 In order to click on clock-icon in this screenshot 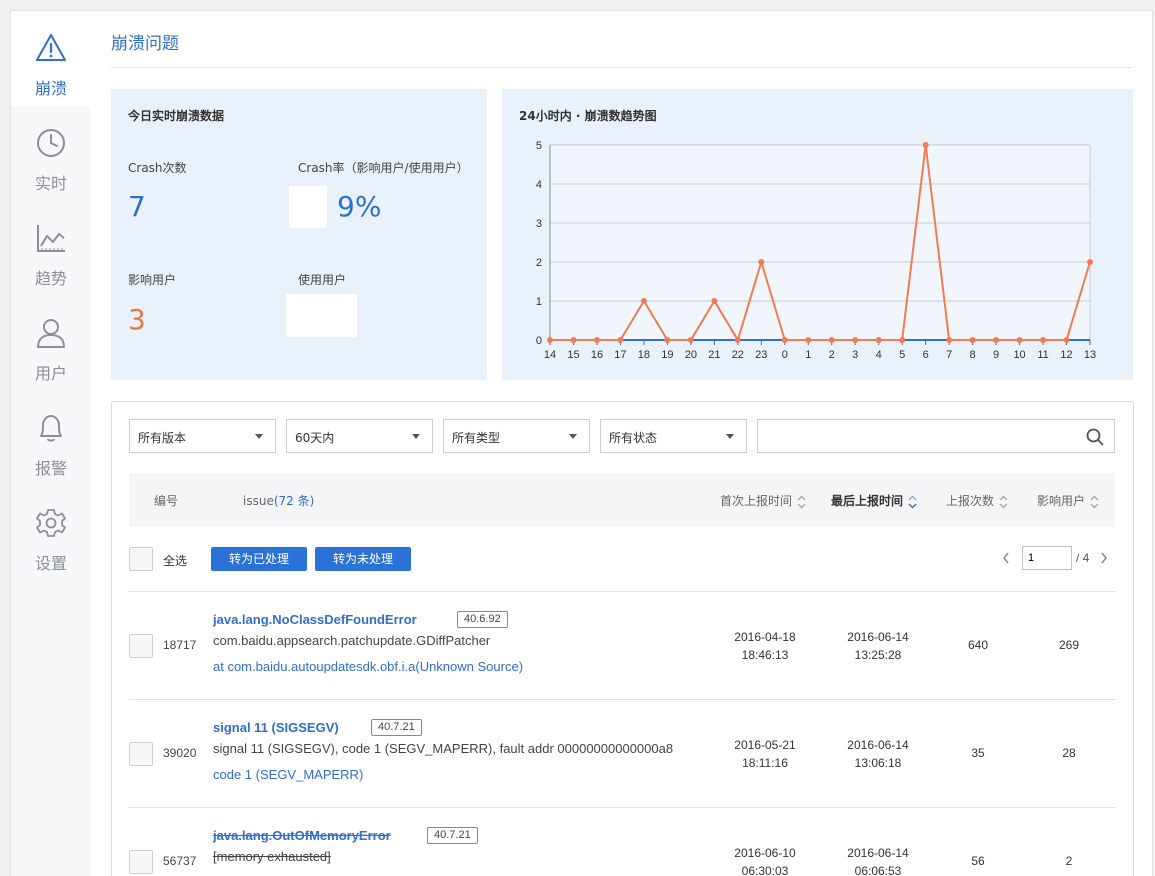, I will do `click(51, 143)`.